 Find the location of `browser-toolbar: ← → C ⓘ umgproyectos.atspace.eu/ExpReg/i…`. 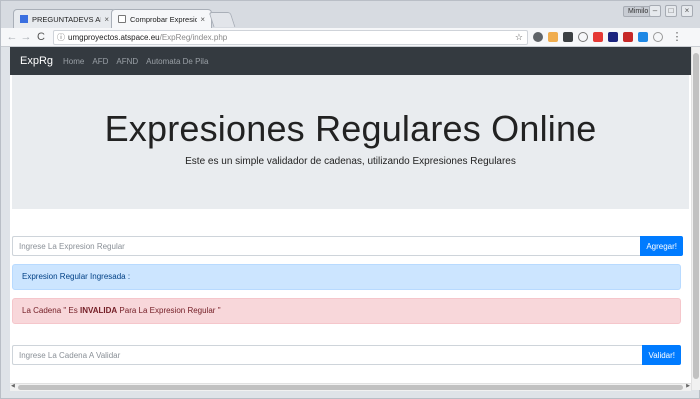

browser-toolbar: ← → C ⓘ umgproyectos.atspace.eu/ExpReg/i… is located at coordinates (350, 37).